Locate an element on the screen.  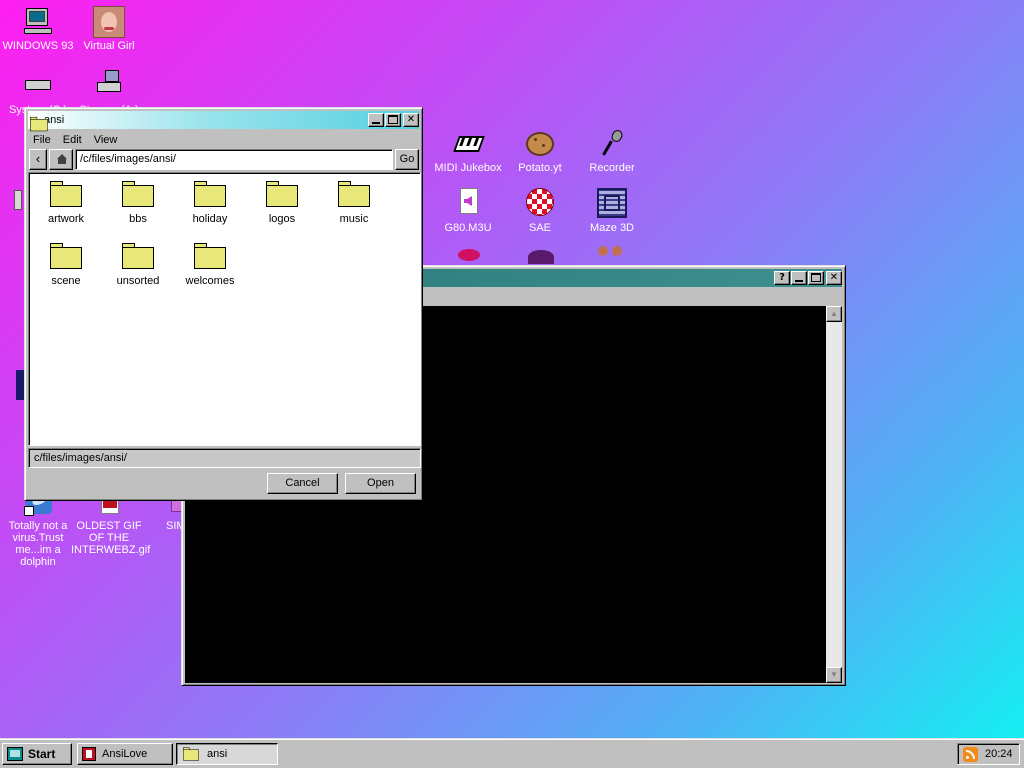
bug-icon is located at coordinates (541, 257).